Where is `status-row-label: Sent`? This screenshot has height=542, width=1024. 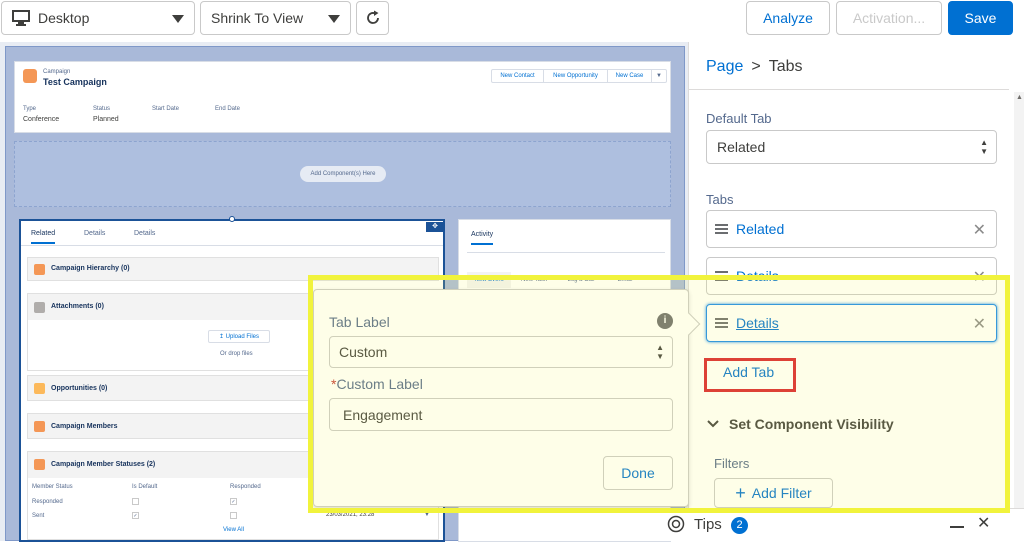
status-row-label: Sent is located at coordinates (38, 516).